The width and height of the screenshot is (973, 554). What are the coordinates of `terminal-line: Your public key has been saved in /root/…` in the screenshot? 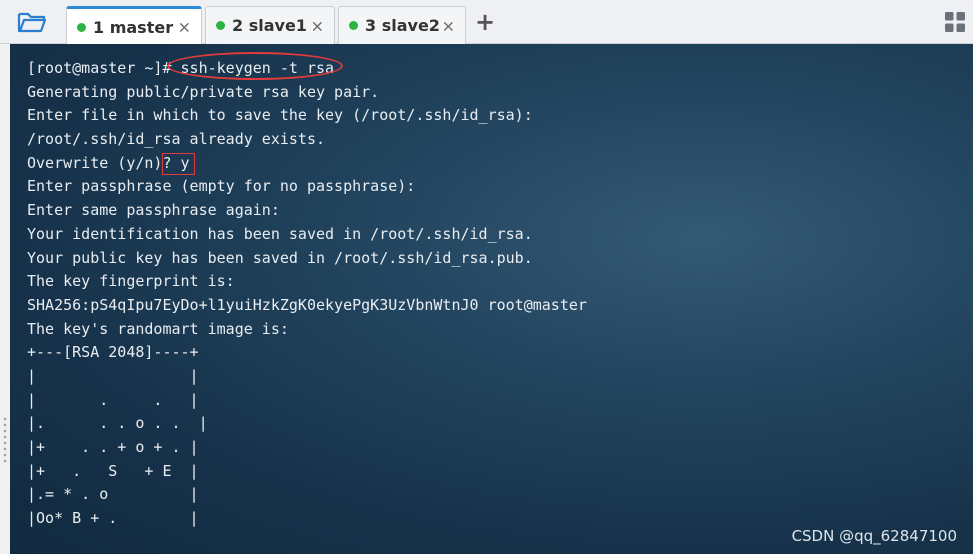 It's located at (280, 257).